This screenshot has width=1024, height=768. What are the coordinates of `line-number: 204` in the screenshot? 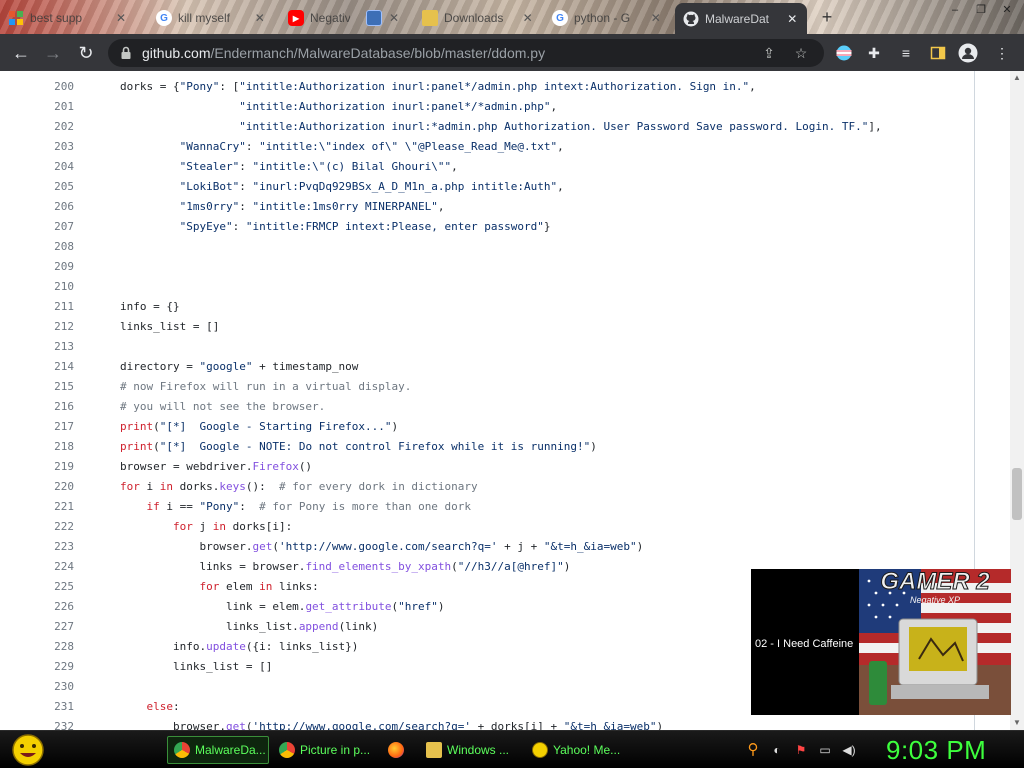 It's located at (52, 167).